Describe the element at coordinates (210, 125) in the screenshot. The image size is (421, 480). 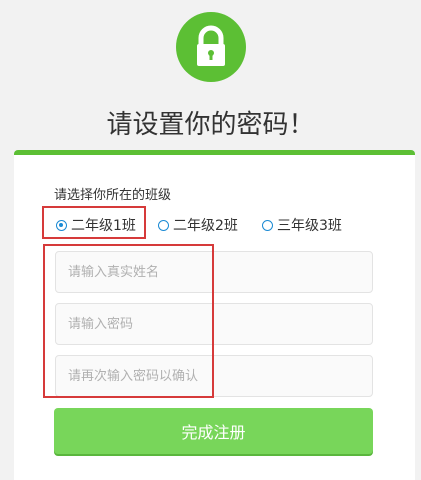
I see `page-title: 请设置你的密码！` at that location.